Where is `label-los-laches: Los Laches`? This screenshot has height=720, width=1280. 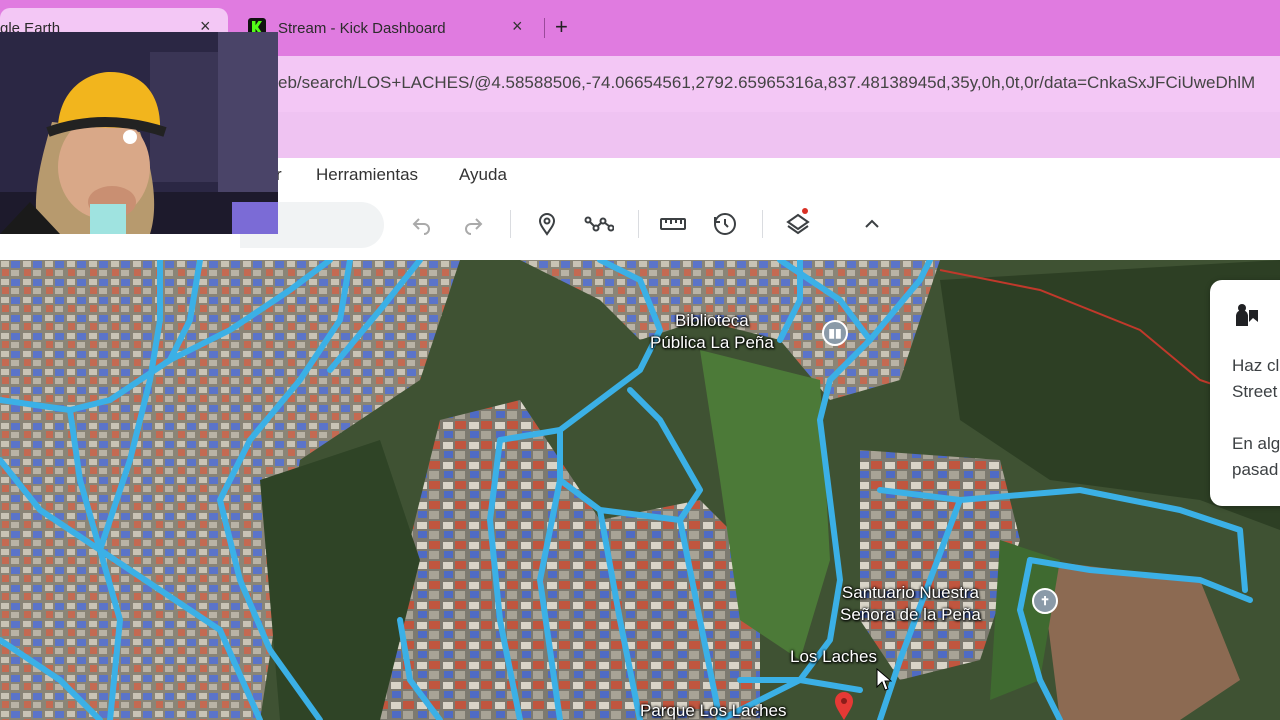
label-los-laches: Los Laches is located at coordinates (833, 657).